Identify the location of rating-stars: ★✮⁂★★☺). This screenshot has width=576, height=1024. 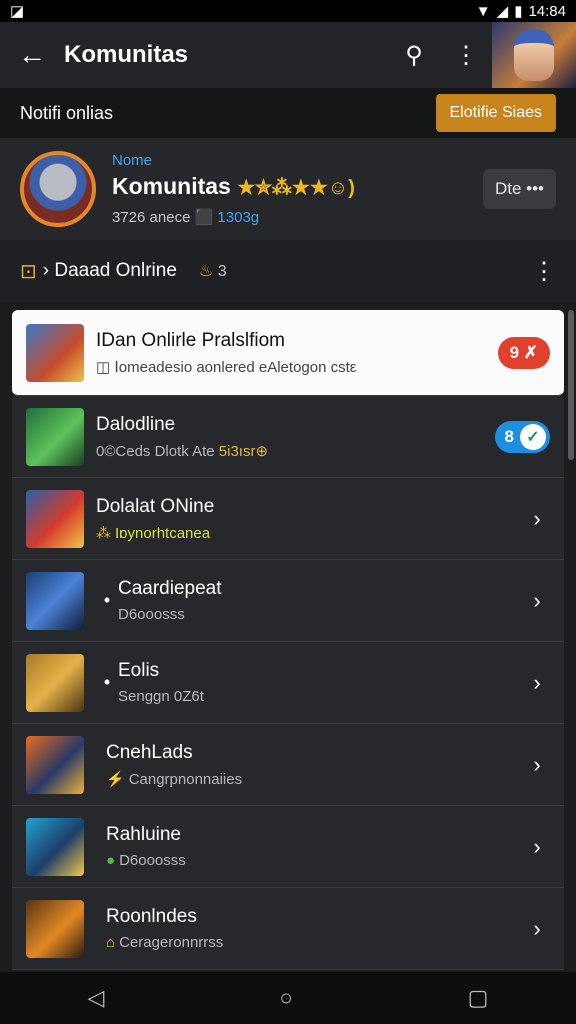
(296, 188).